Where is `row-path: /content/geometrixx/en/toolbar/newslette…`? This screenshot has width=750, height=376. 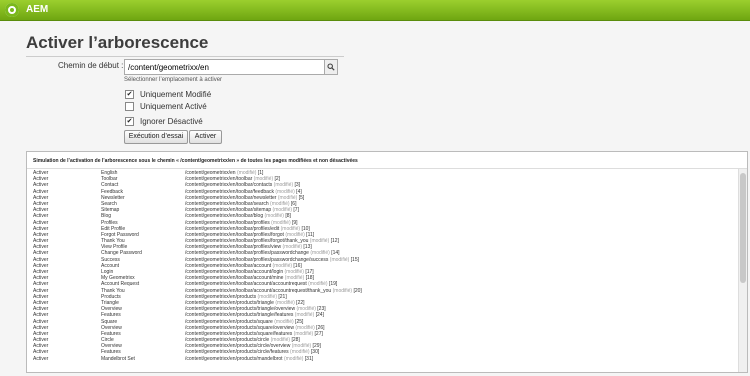 row-path: /content/geometrixx/en/toolbar/newslette… is located at coordinates (244, 198).